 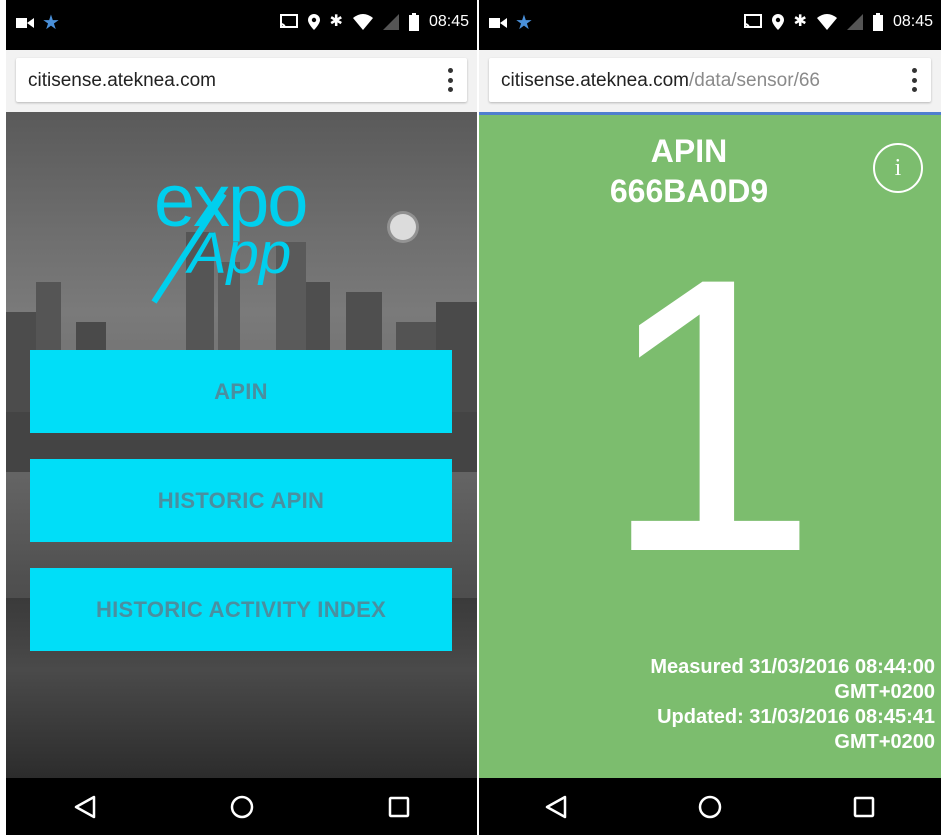 What do you see at coordinates (710, 415) in the screenshot?
I see `sensor-value: 1` at bounding box center [710, 415].